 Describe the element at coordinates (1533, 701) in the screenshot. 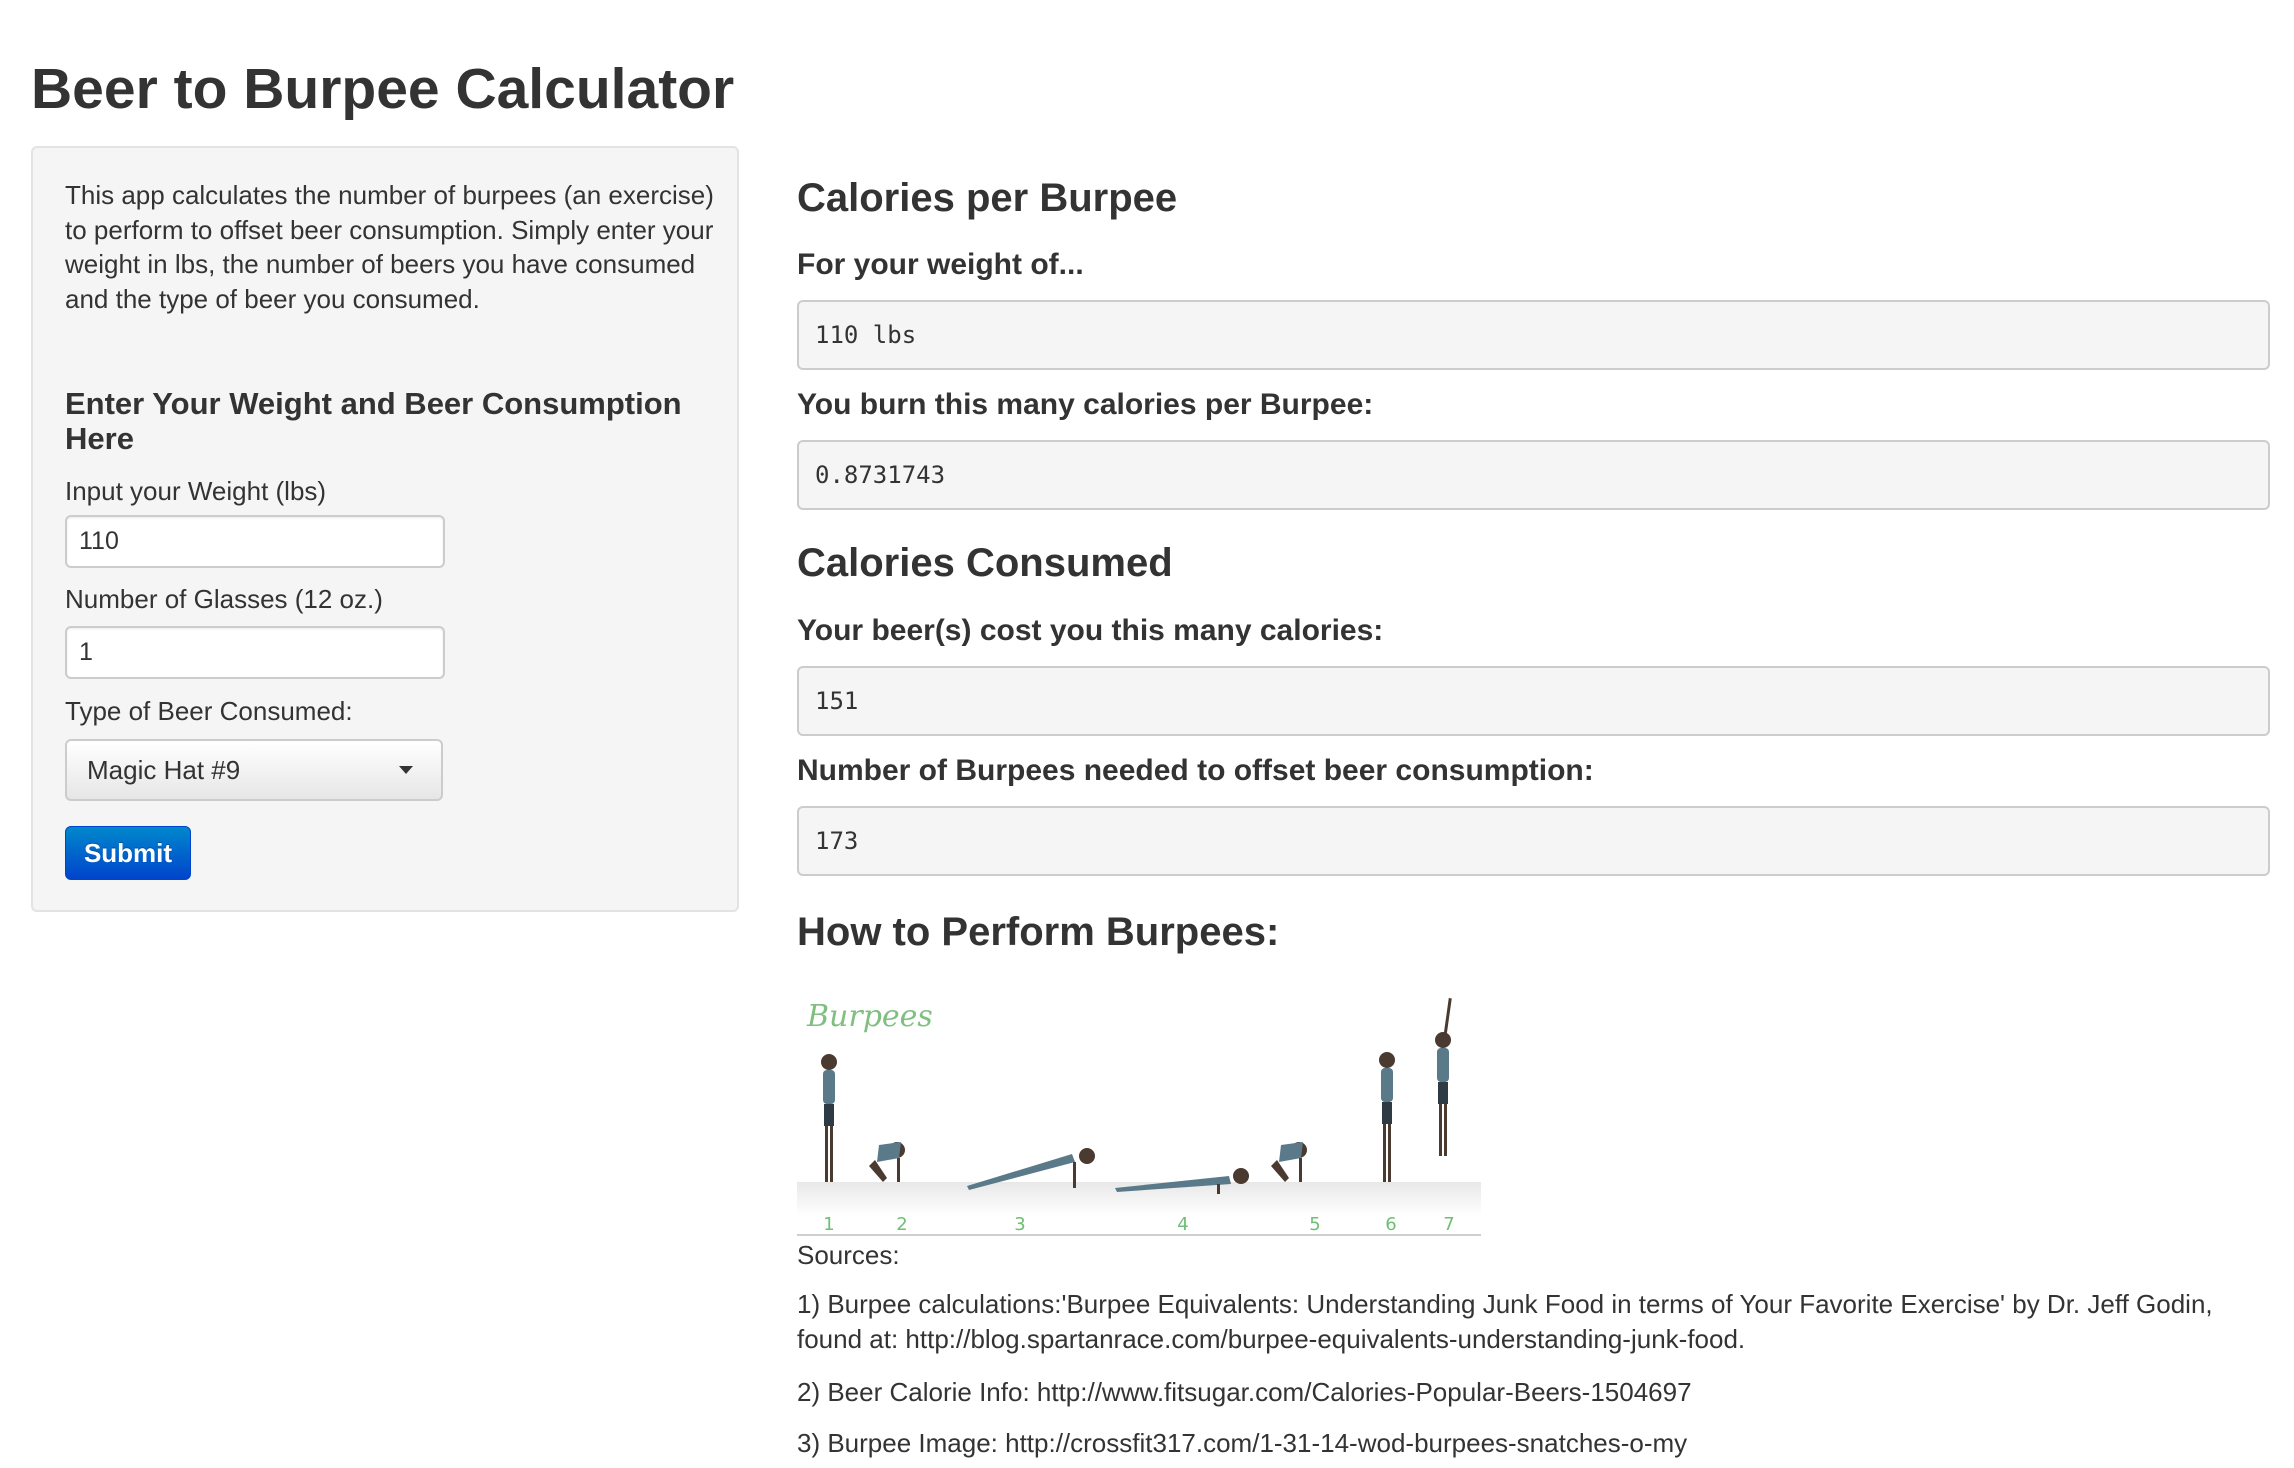

I see `cost-output: 151` at that location.